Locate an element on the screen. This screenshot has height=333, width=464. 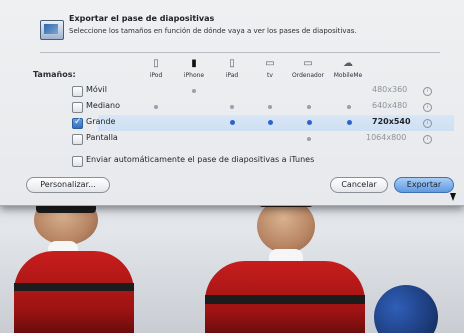
device-column-iphone: ▮ iPhone is located at coordinates (194, 68).